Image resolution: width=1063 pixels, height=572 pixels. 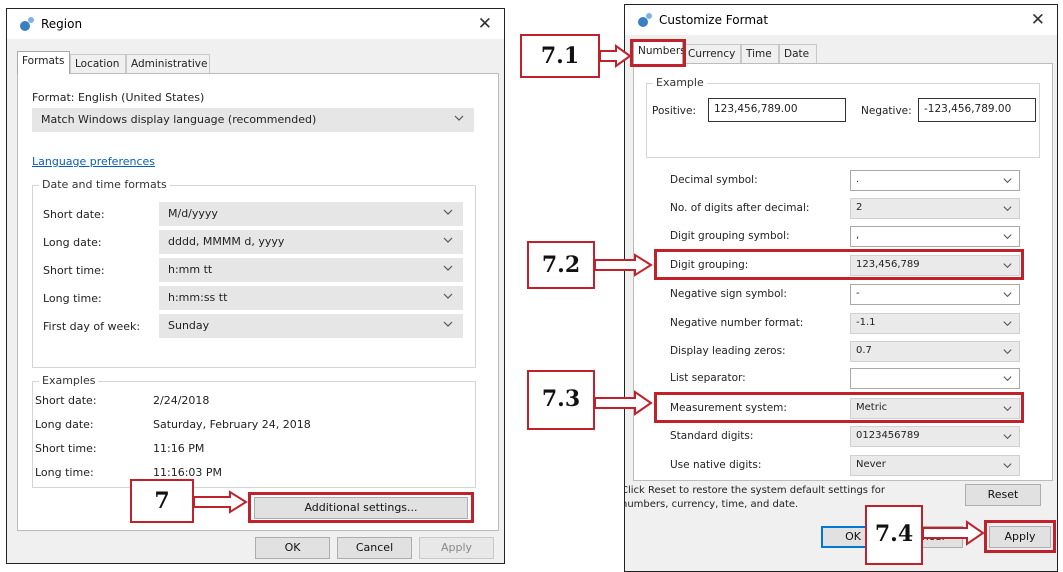 I want to click on standard-digits-select: 0123456789, so click(x=935, y=436).